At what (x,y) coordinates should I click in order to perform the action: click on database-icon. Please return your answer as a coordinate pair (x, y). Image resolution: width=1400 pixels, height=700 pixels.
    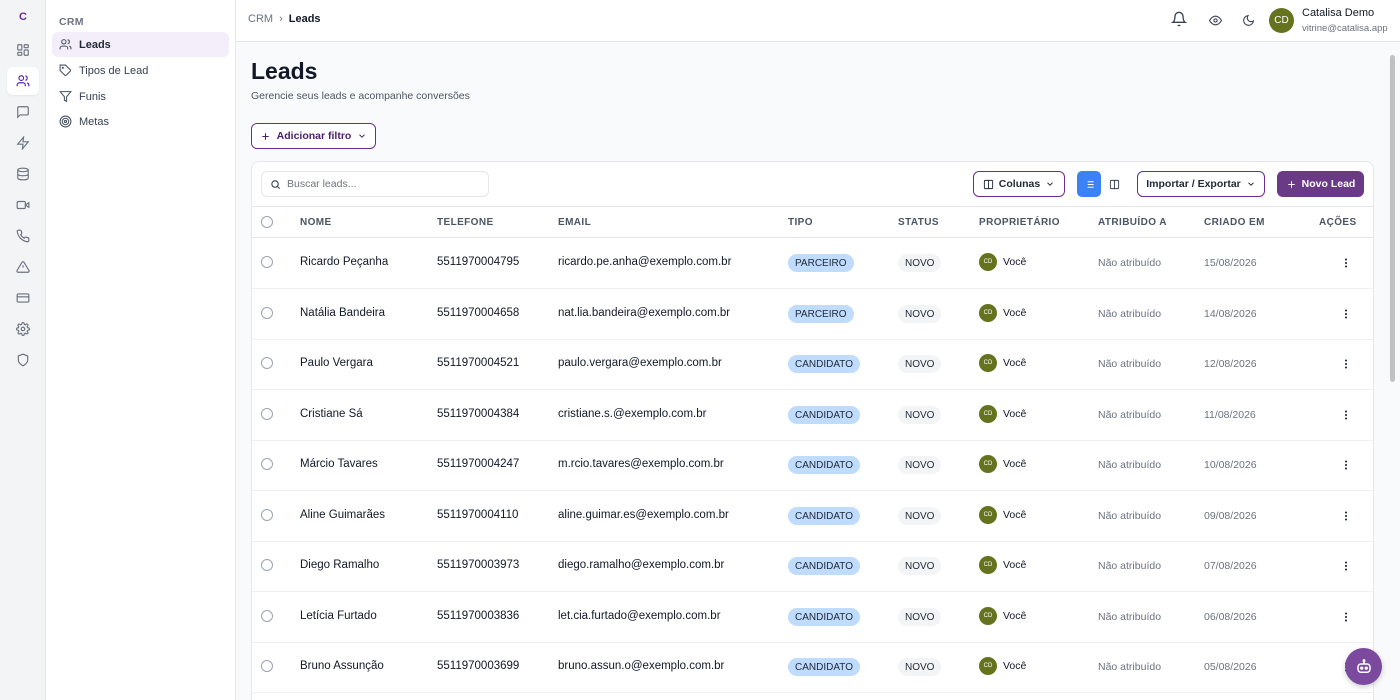
    Looking at the image, I should click on (23, 174).